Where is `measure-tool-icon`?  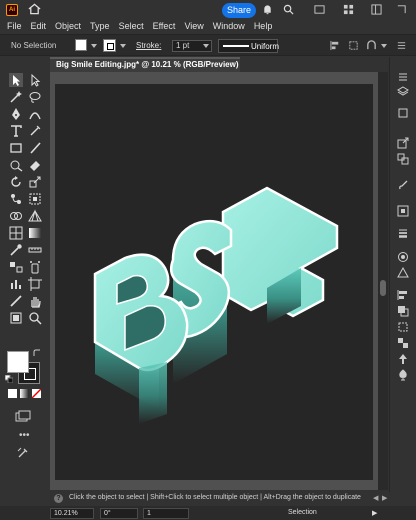
measure-tool-icon is located at coordinates (35, 250).